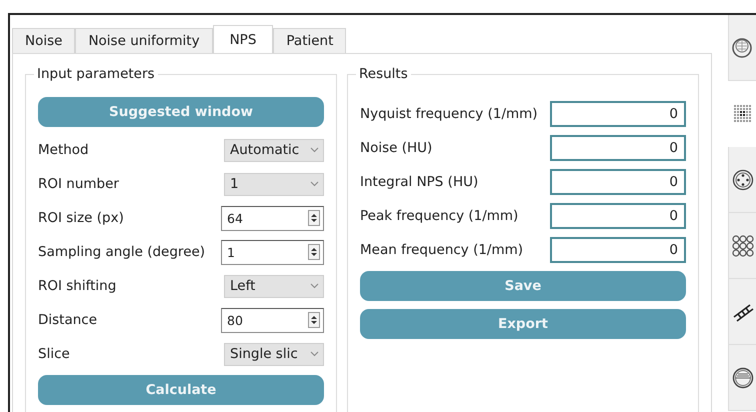 The height and width of the screenshot is (412, 756). I want to click on group-title: Input parameters, so click(96, 74).